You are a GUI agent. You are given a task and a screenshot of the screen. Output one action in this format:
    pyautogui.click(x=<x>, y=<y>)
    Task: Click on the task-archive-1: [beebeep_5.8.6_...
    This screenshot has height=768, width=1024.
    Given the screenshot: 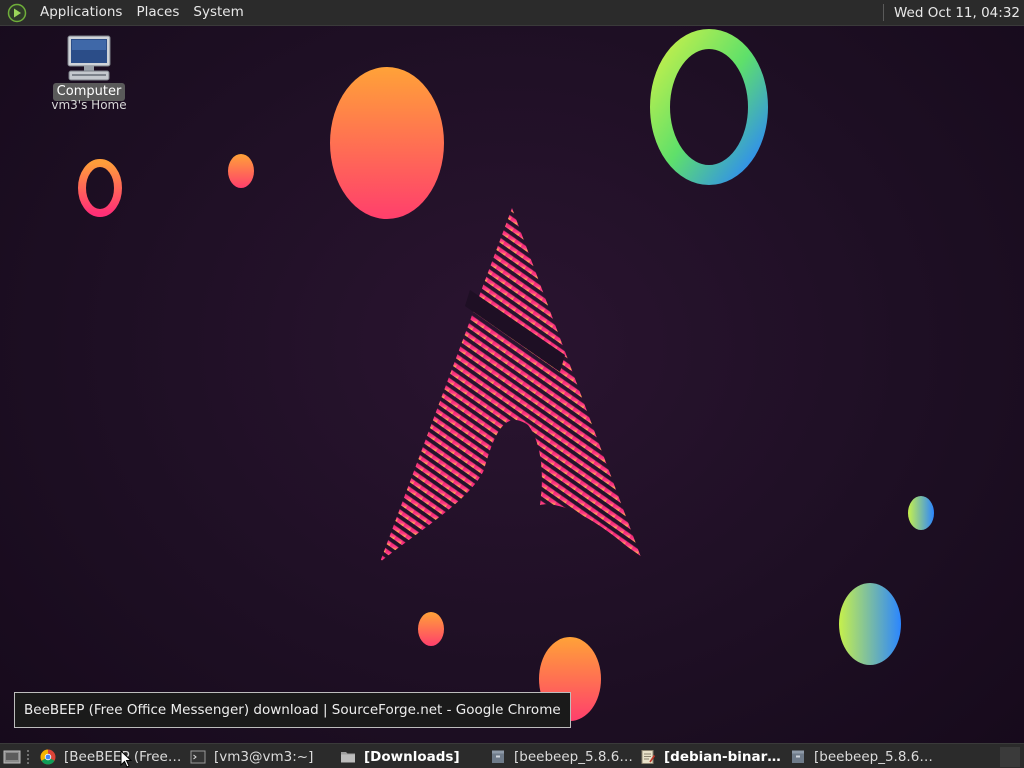 What is the action you would take?
    pyautogui.click(x=559, y=756)
    